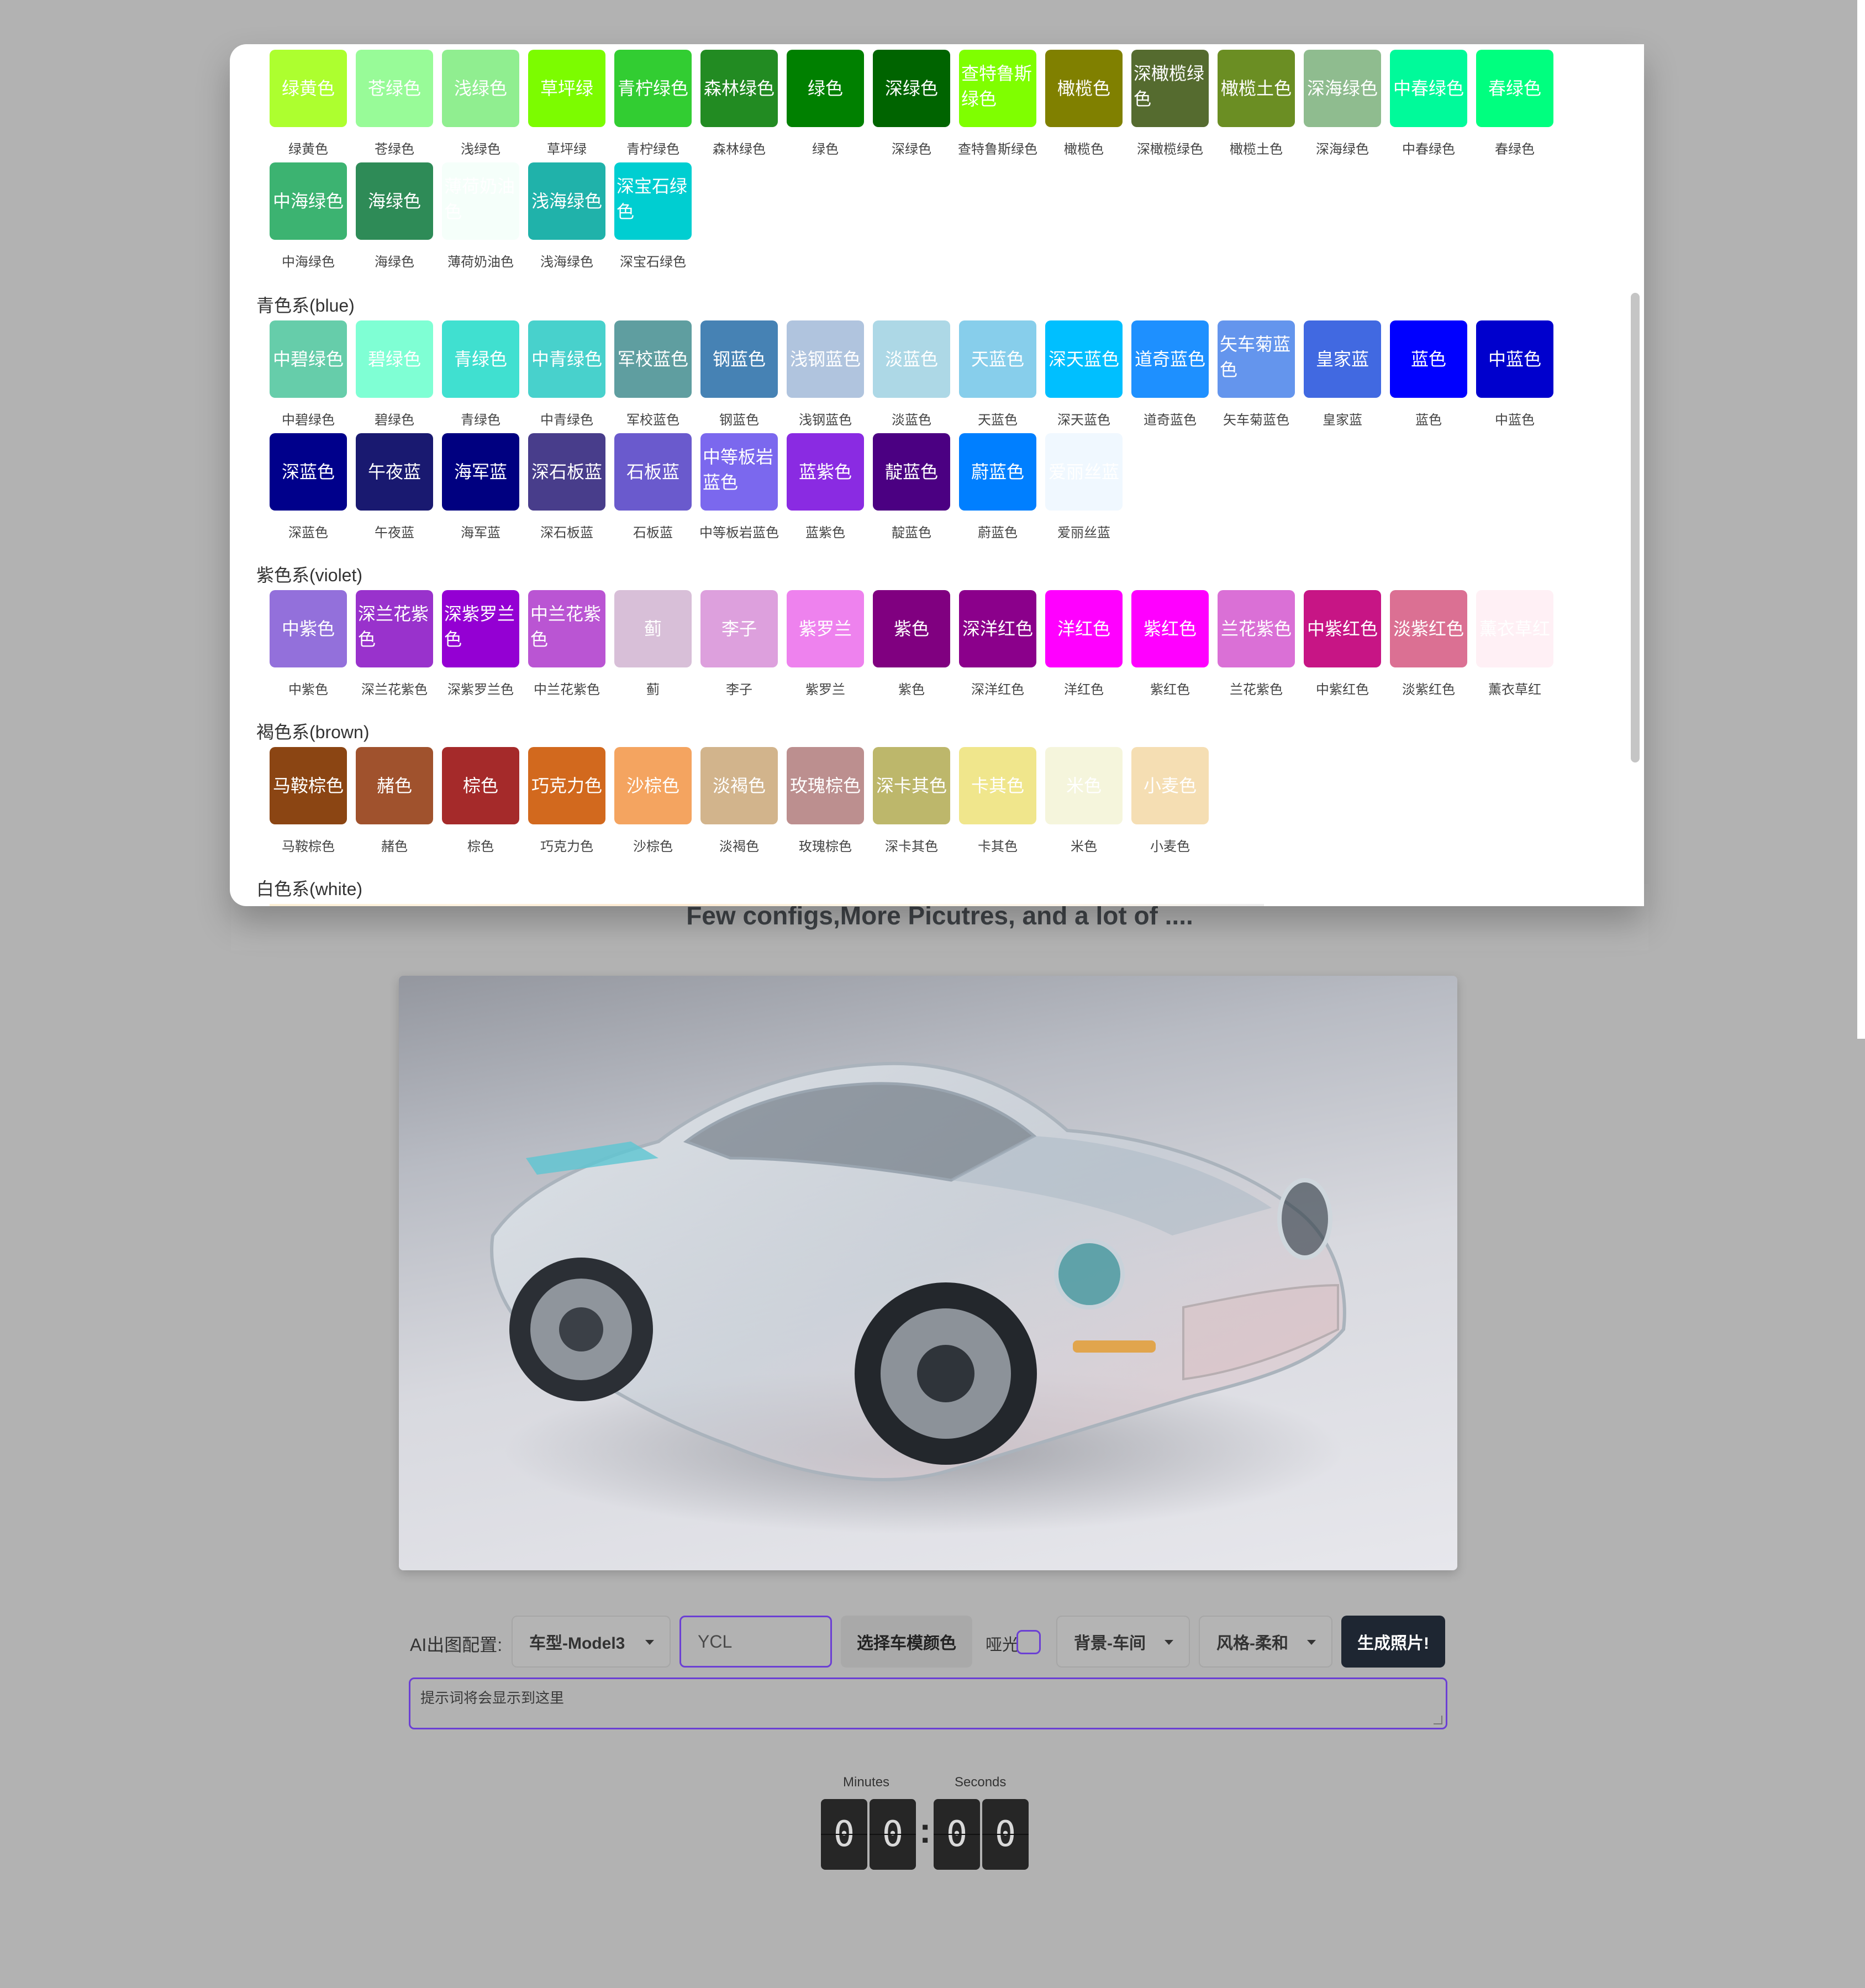  Describe the element at coordinates (480, 786) in the screenshot. I see `color-swatch: 棕色` at that location.